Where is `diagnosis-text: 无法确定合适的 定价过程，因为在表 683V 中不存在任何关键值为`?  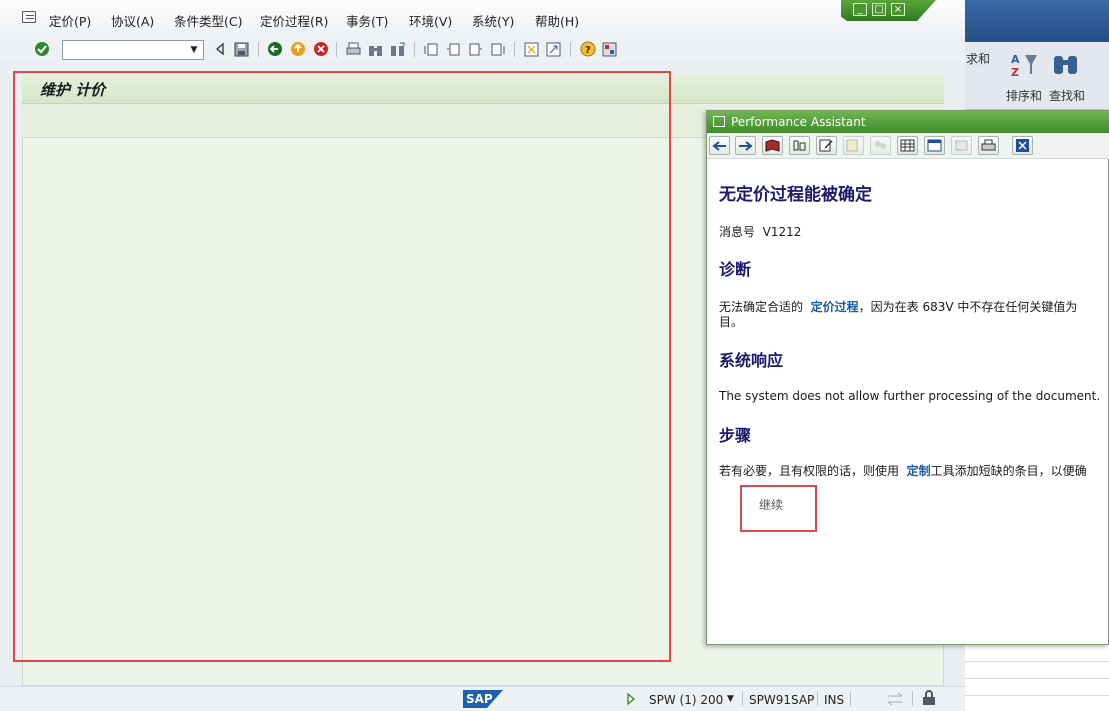 diagnosis-text: 无法确定合适的 定价过程，因为在表 683V 中不存在任何关键值为 is located at coordinates (898, 306).